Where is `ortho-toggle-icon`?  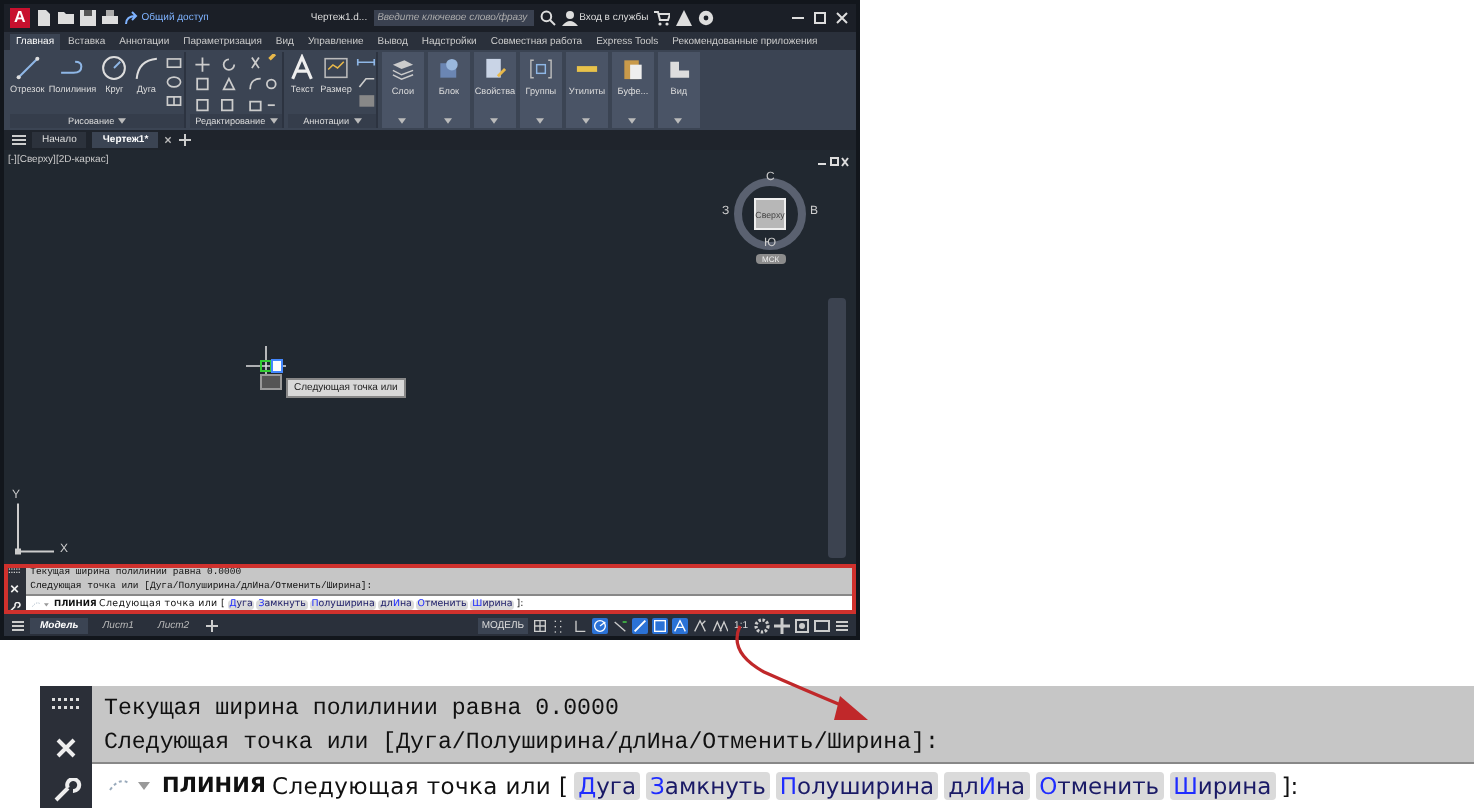 ortho-toggle-icon is located at coordinates (580, 625).